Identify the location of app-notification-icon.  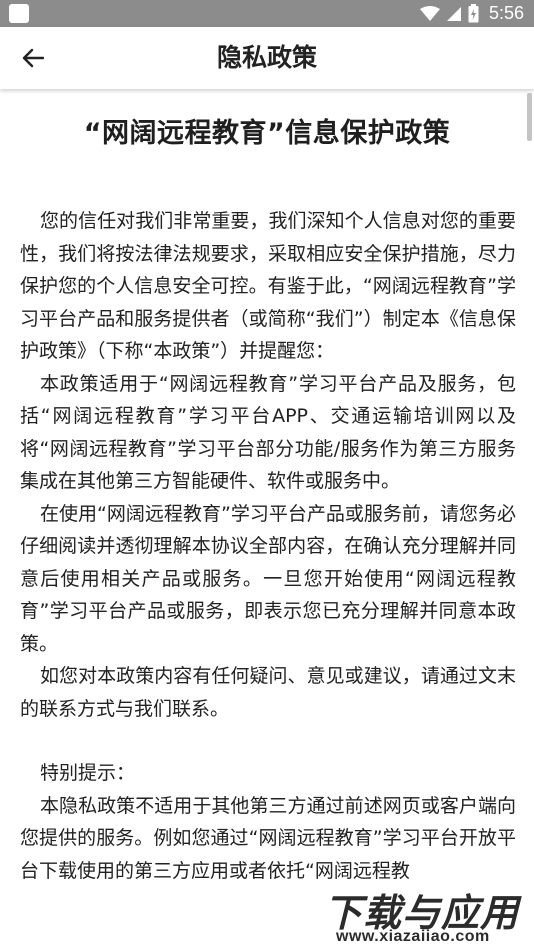
(19, 13).